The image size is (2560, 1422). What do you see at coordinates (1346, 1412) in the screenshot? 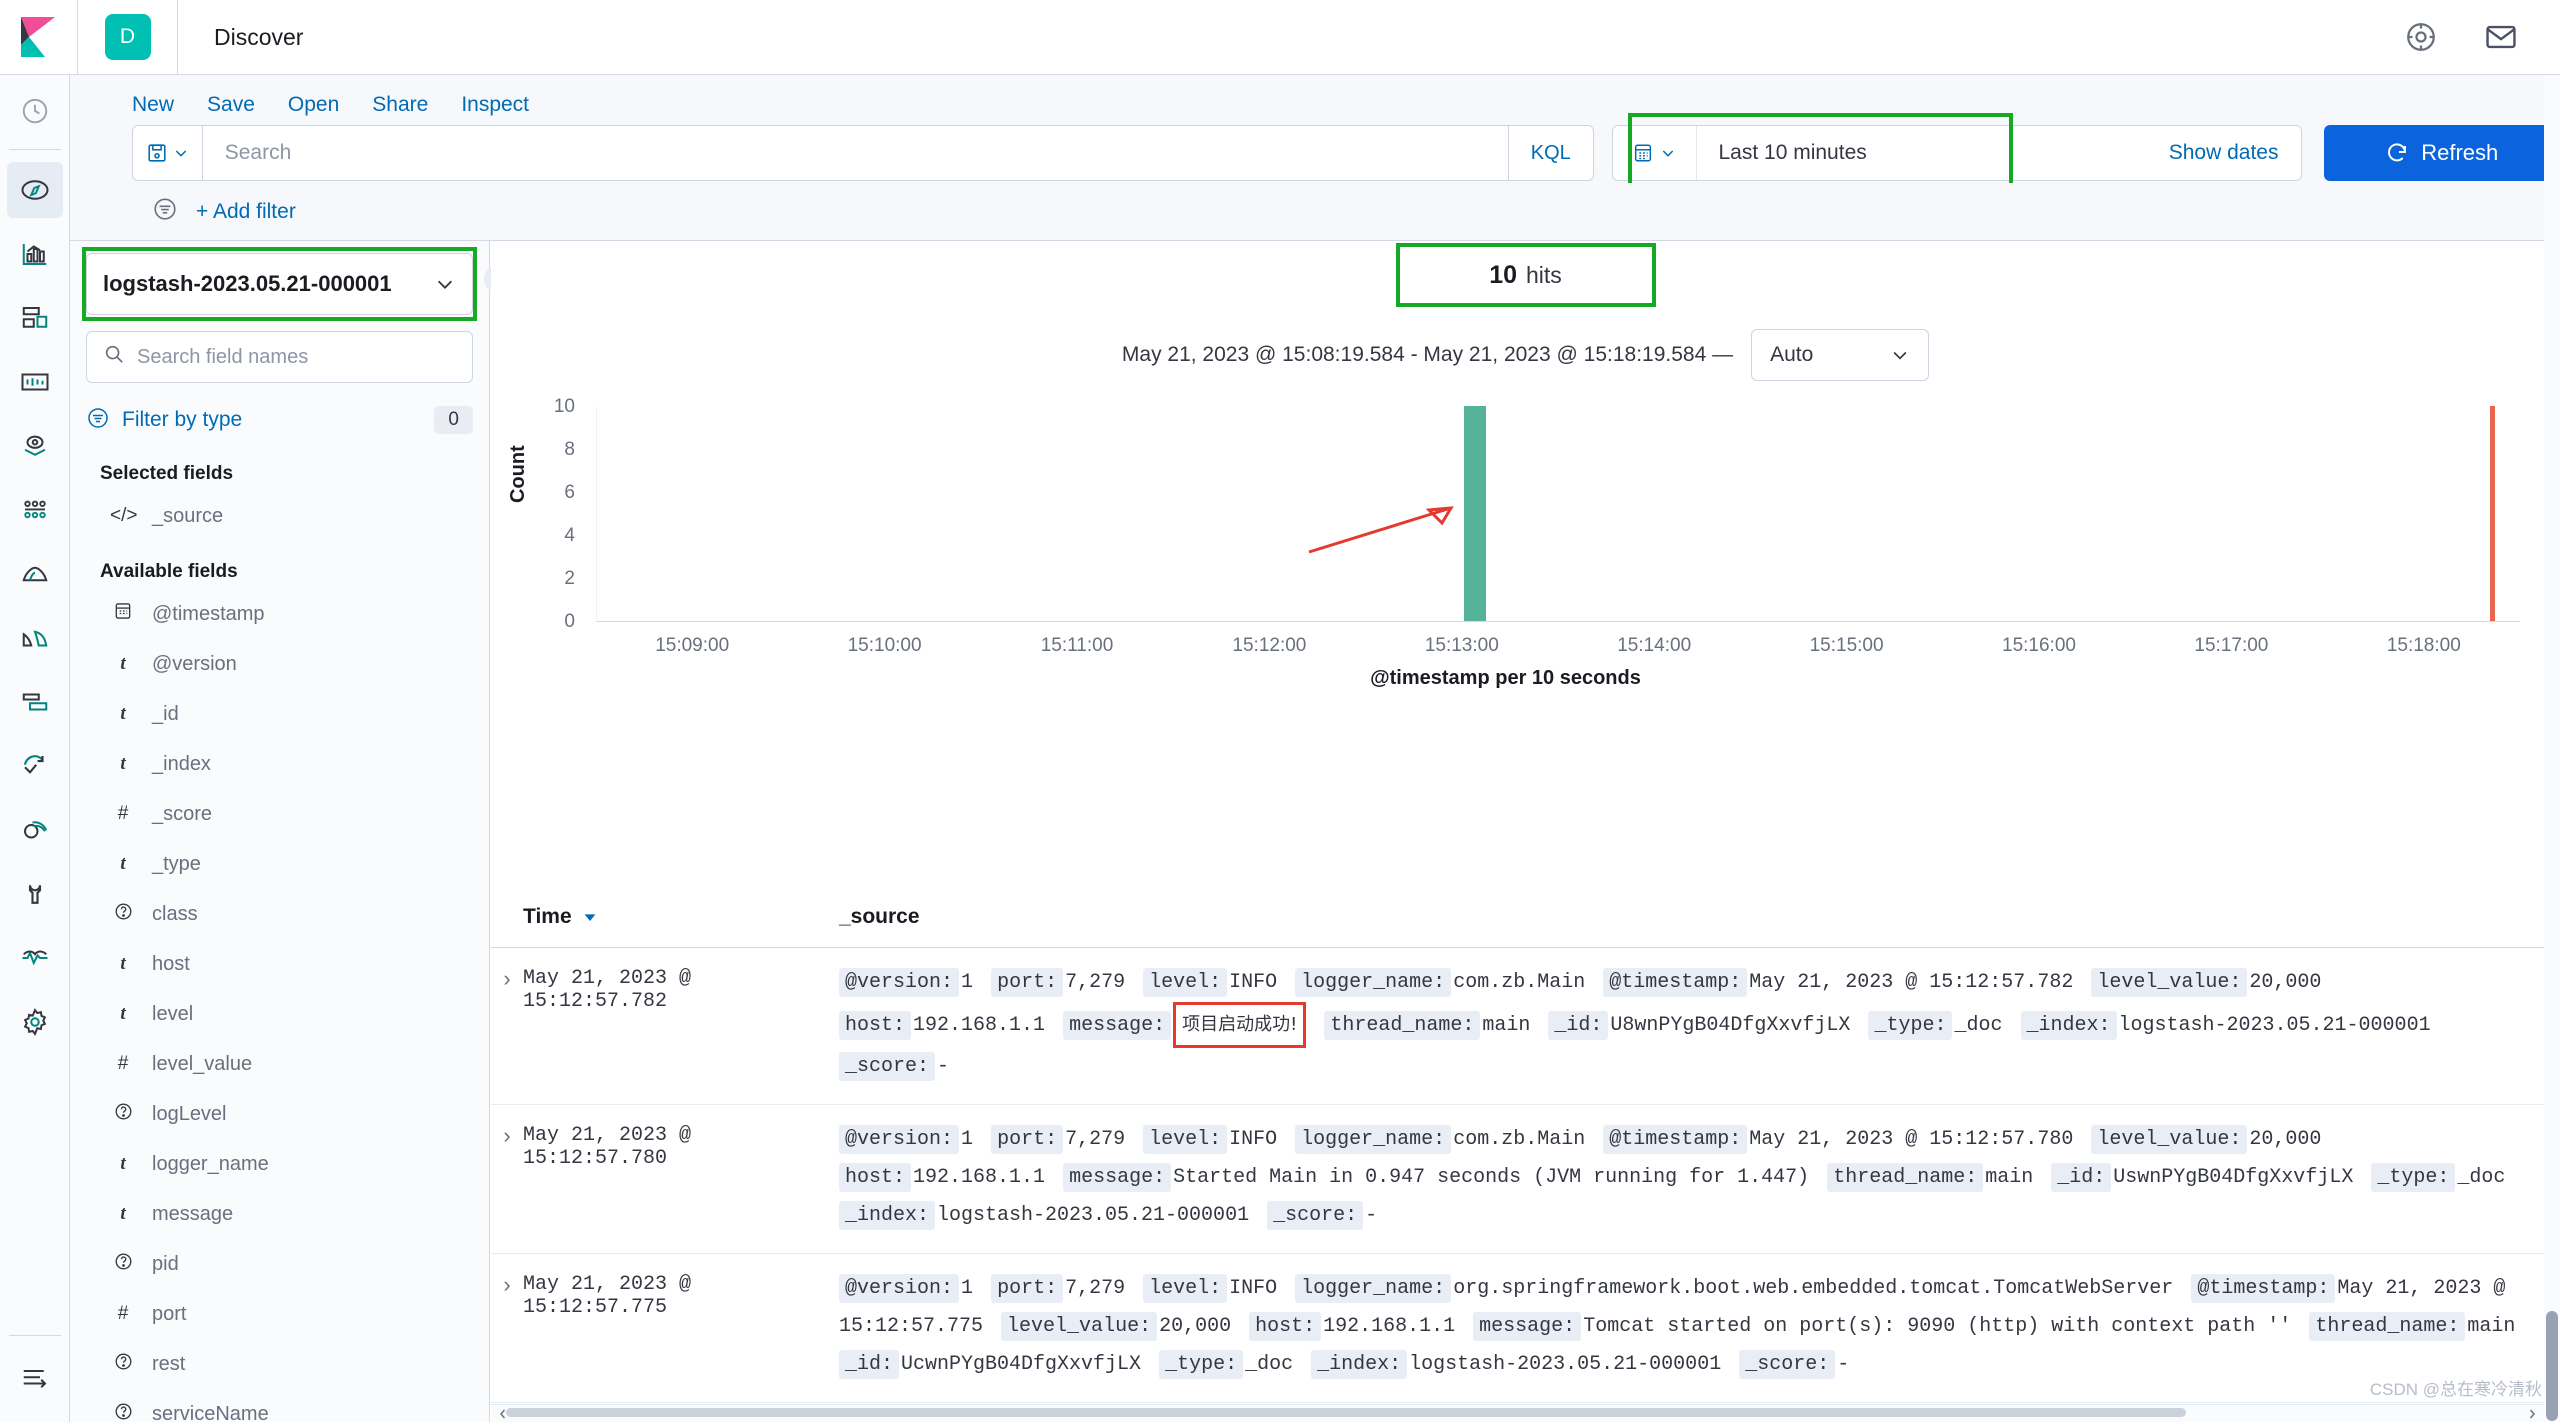
I see `horizontal-scrollbar-thumb` at bounding box center [1346, 1412].